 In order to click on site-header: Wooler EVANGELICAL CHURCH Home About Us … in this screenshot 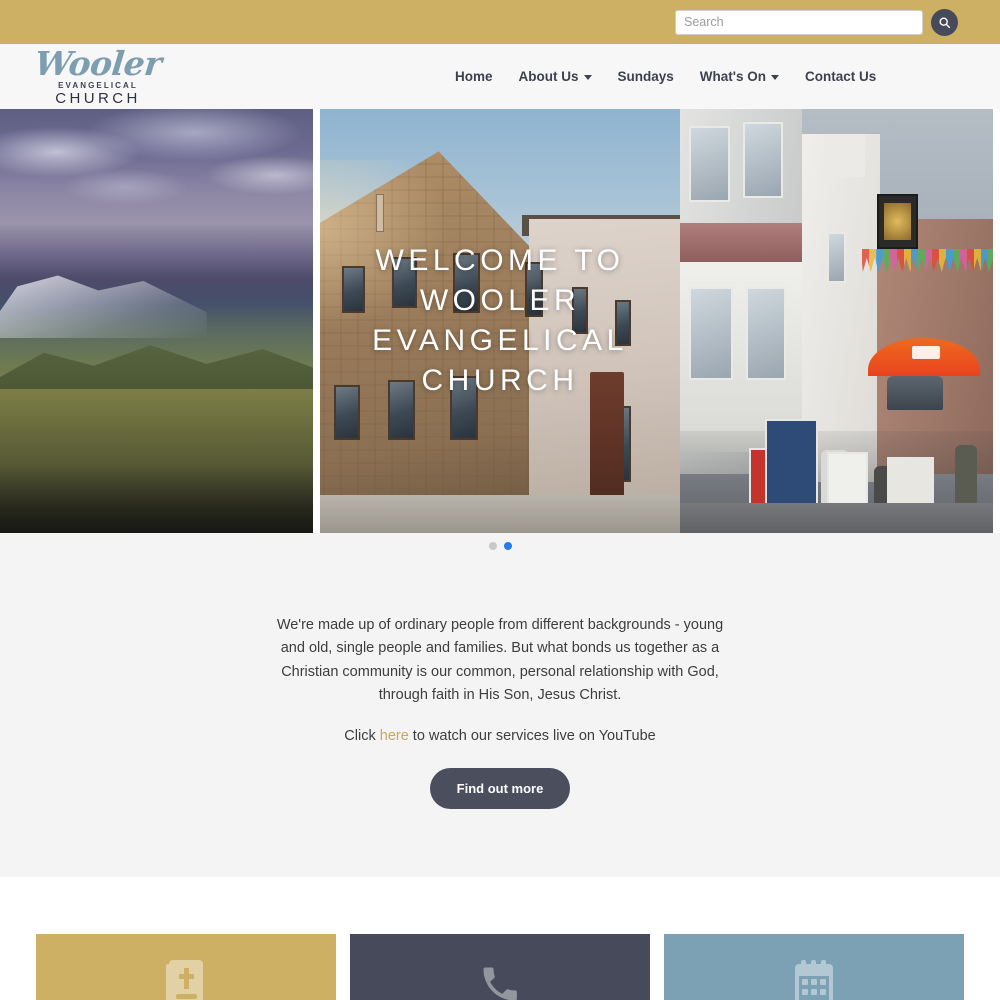, I will do `click(500, 76)`.